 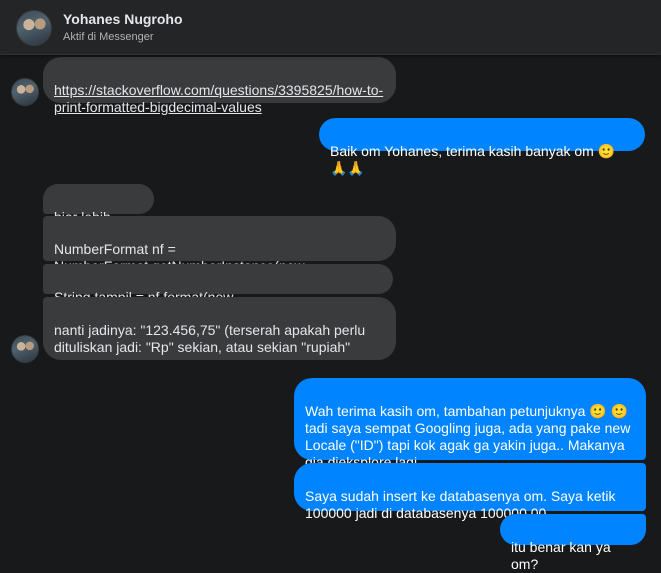 I want to click on contact-name: Yohanes Nugroho, so click(x=123, y=19).